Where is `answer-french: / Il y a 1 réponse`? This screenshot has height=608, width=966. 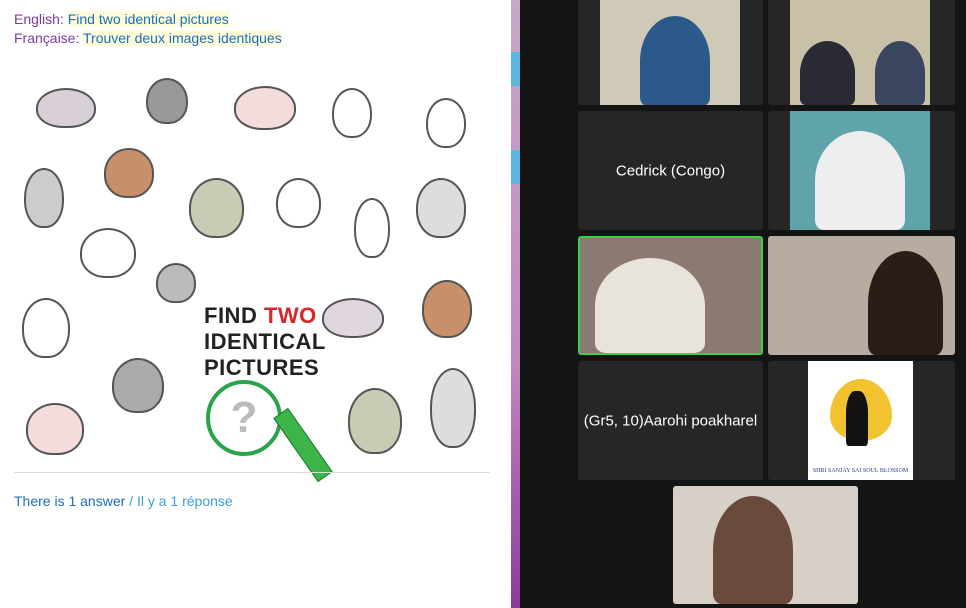 answer-french: / Il y a 1 réponse is located at coordinates (179, 501).